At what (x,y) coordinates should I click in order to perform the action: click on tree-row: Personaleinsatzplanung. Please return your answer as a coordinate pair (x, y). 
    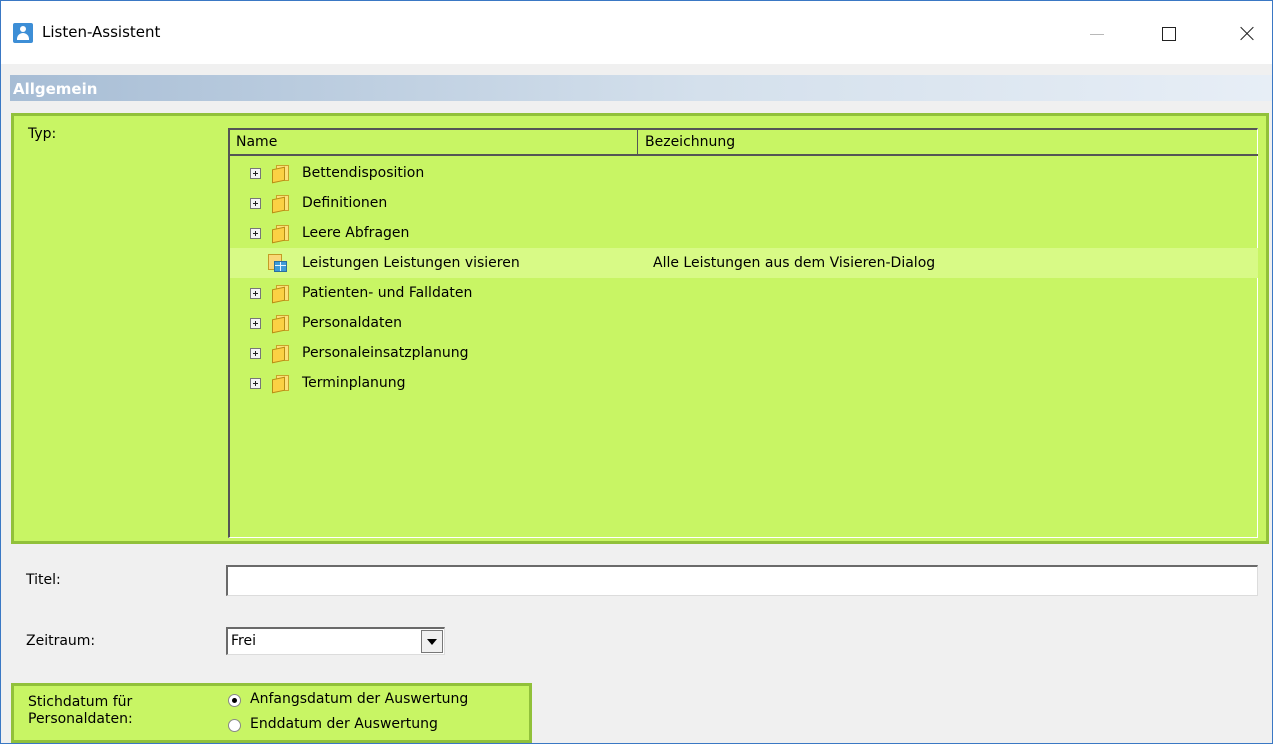
    Looking at the image, I should click on (744, 353).